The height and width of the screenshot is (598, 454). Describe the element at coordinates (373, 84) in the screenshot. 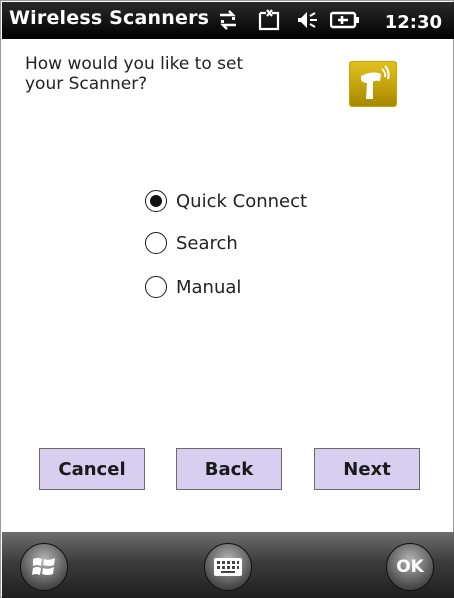

I see `scanner-app-icon` at that location.